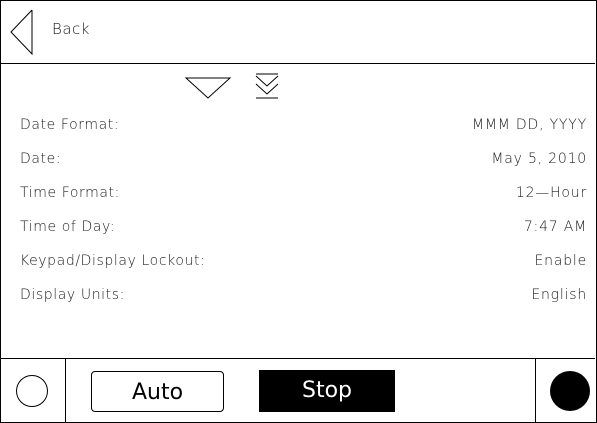 The height and width of the screenshot is (423, 597). I want to click on back-label: Back, so click(71, 29).